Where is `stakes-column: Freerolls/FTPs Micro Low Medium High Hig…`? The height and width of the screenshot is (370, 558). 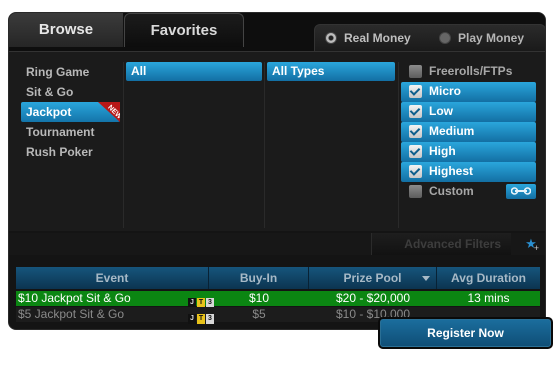 stakes-column: Freerolls/FTPs Micro Low Medium High Hig… is located at coordinates (468, 145).